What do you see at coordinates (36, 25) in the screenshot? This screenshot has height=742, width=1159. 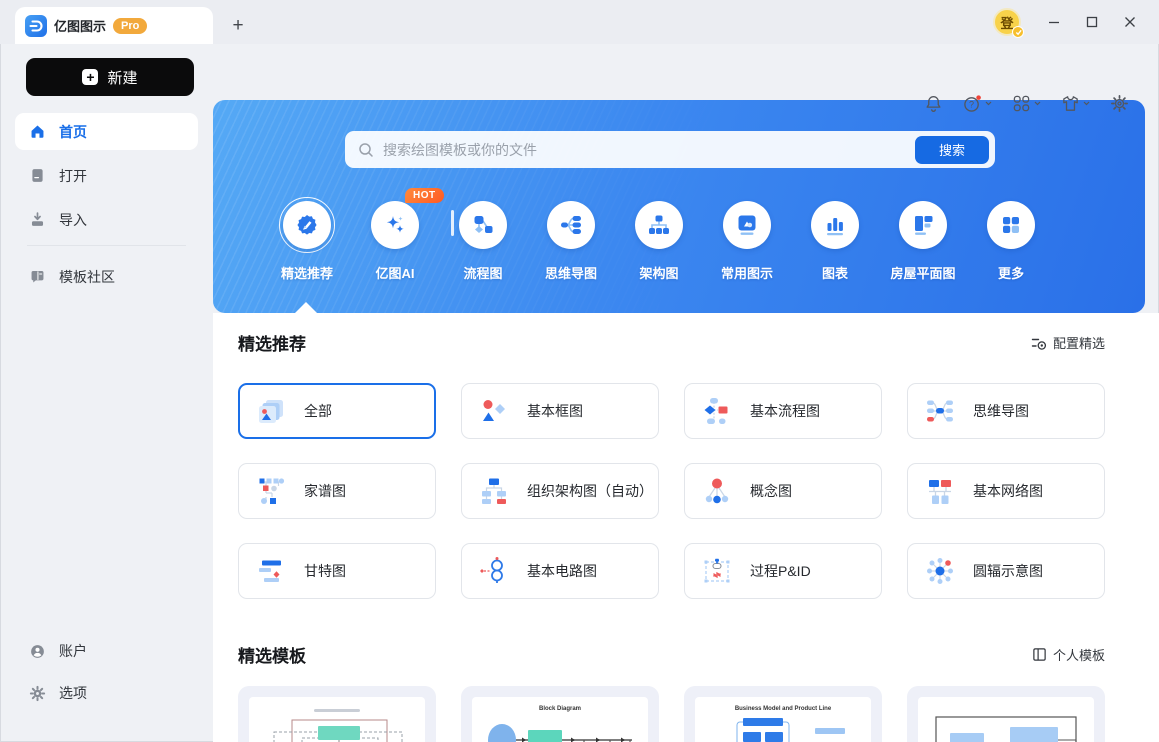 I see `edraw-logo-icon` at bounding box center [36, 25].